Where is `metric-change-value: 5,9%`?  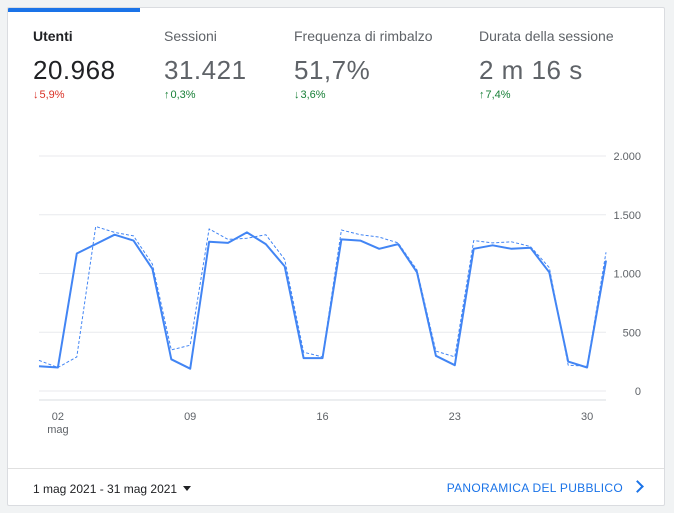
metric-change-value: 5,9% is located at coordinates (52, 95).